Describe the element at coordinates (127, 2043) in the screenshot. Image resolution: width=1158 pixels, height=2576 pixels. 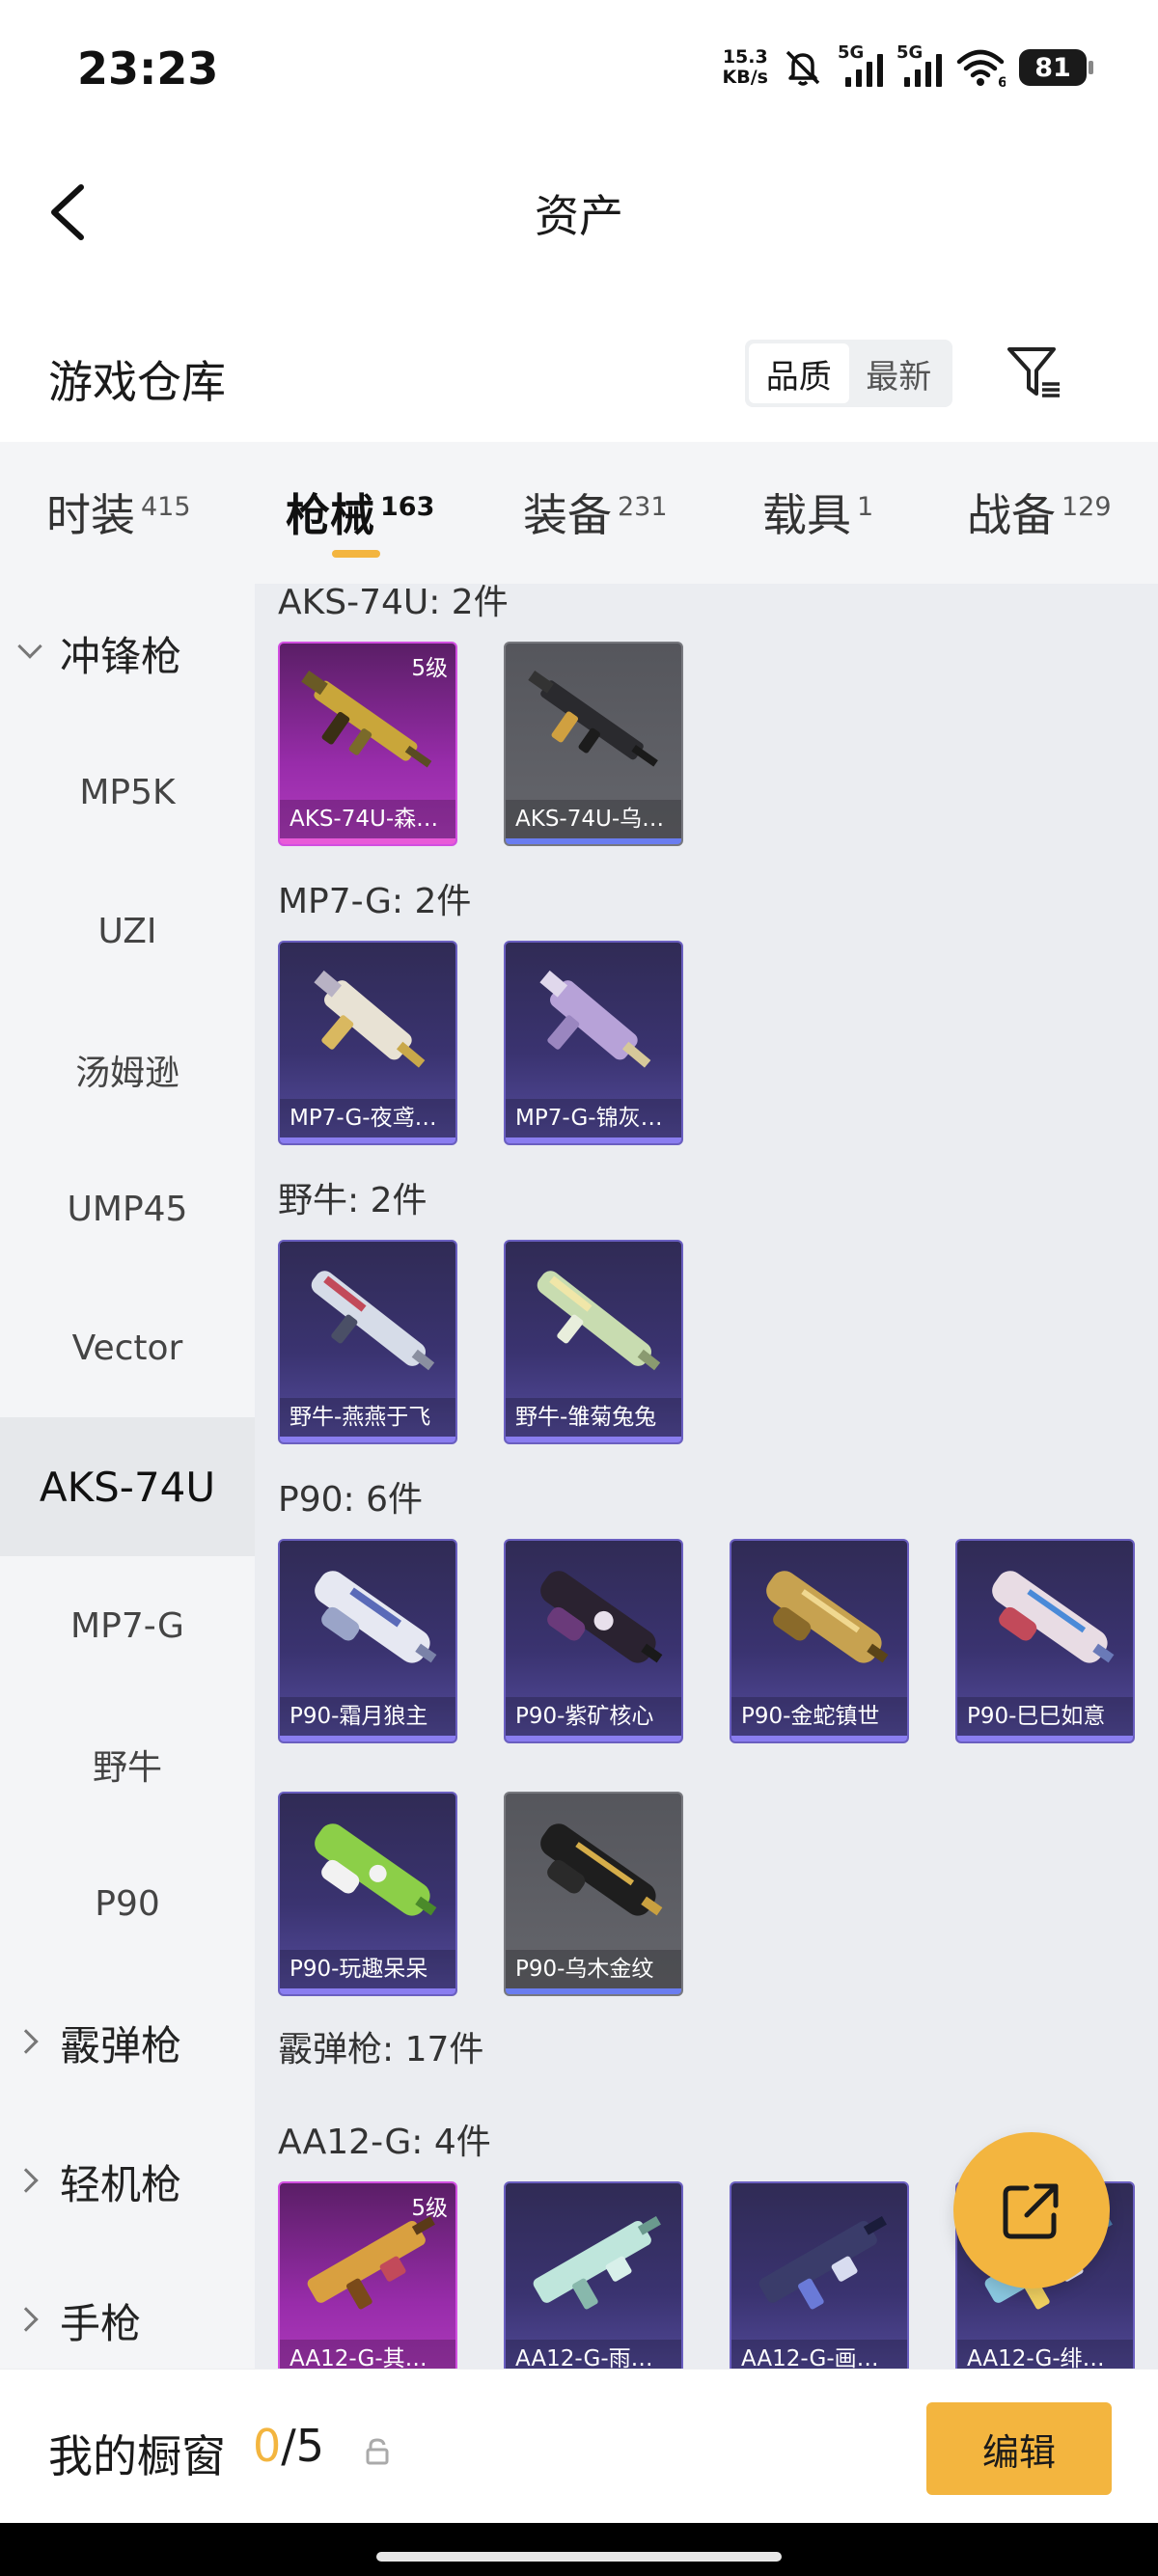
I see `sidebar-group-shotgun: 霰弹枪` at that location.